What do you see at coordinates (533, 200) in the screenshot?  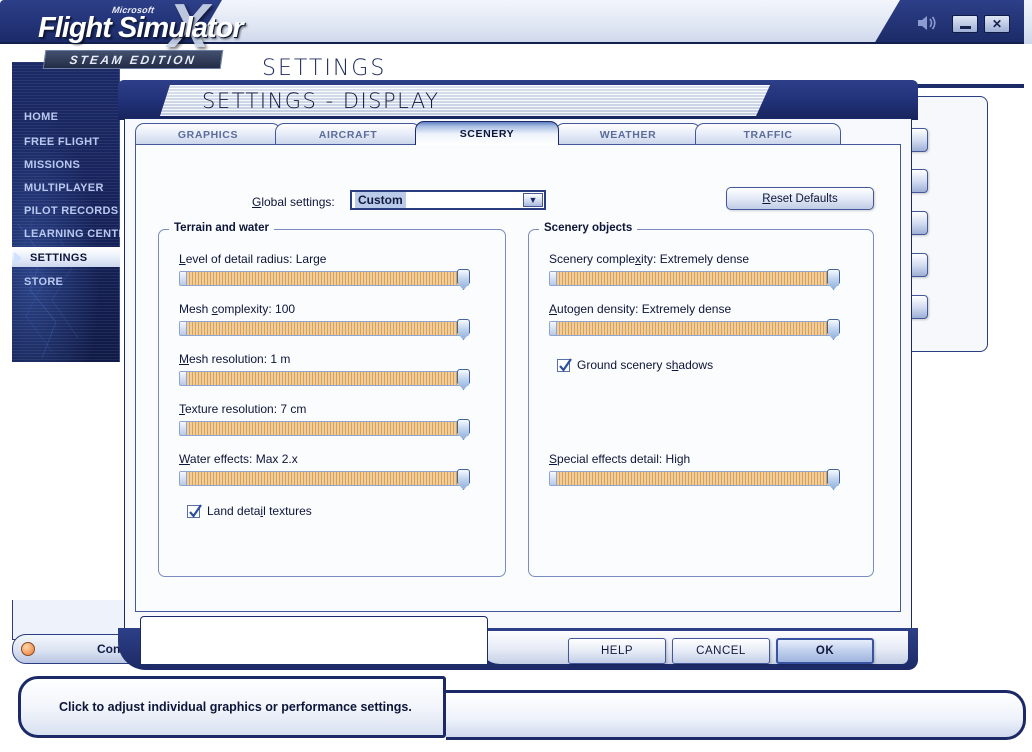 I see `chevron-down-icon: ▼` at bounding box center [533, 200].